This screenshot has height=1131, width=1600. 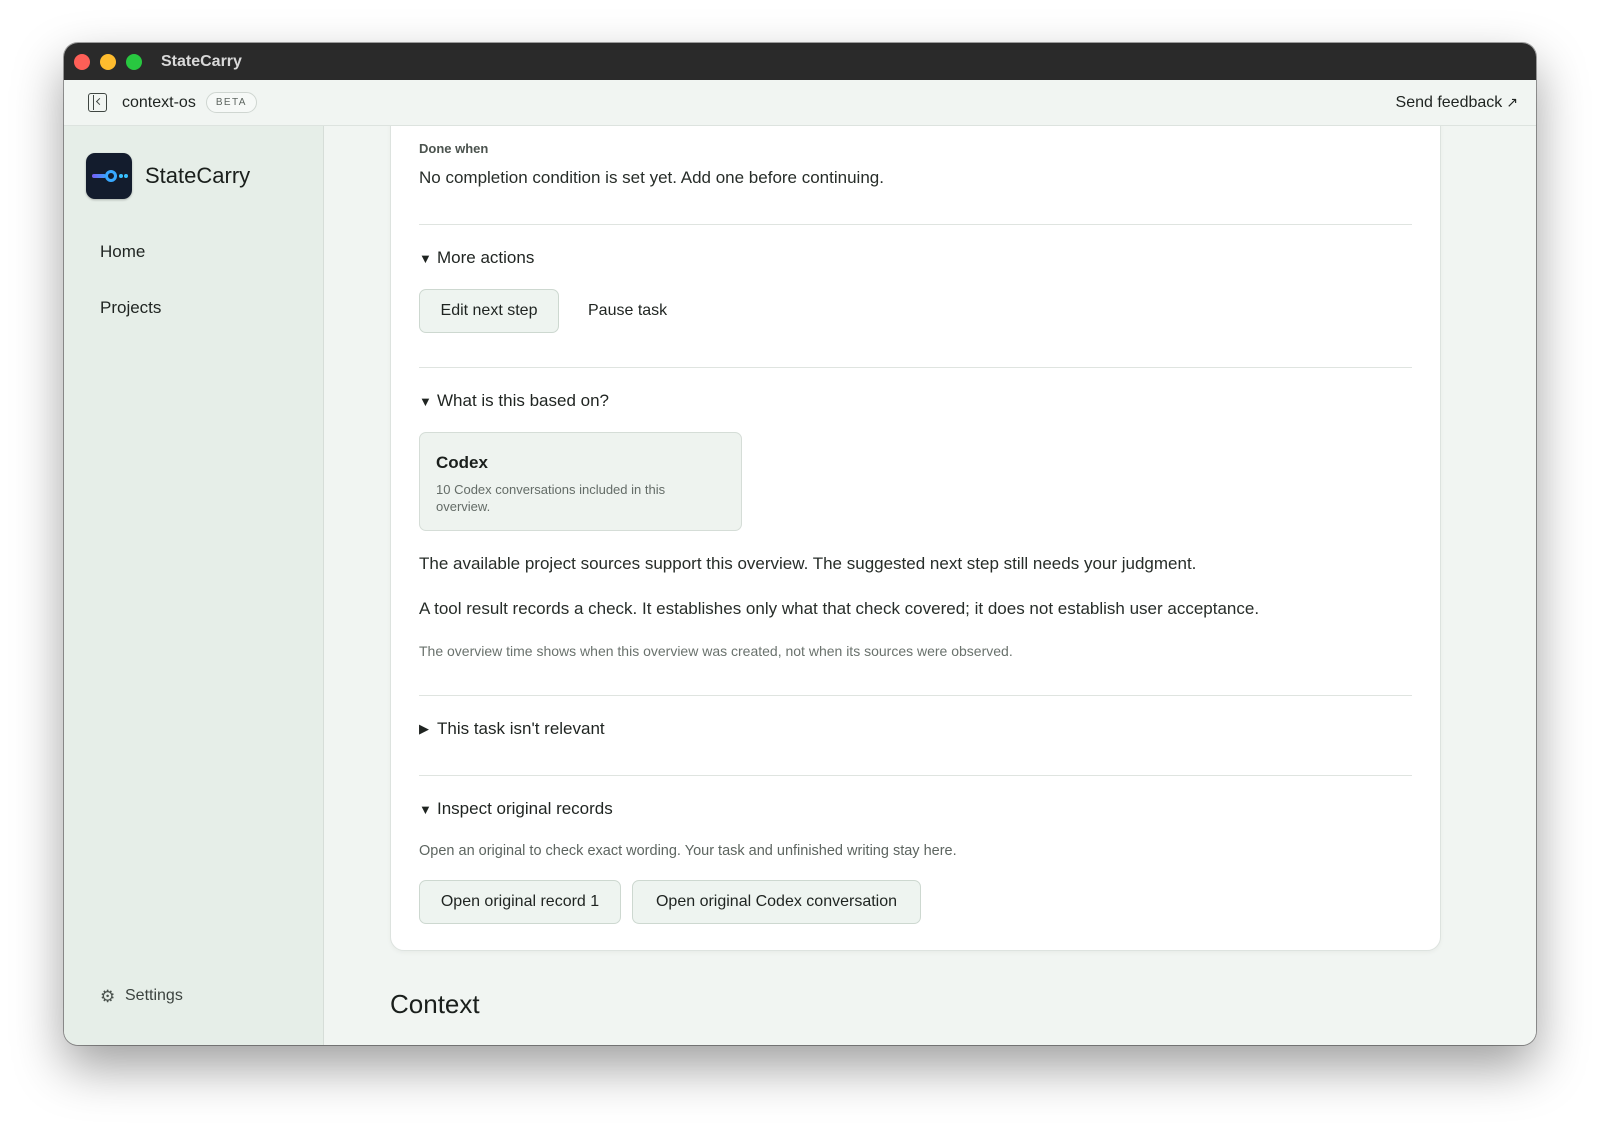 What do you see at coordinates (424, 728) in the screenshot?
I see `caret-right-icon: ▶` at bounding box center [424, 728].